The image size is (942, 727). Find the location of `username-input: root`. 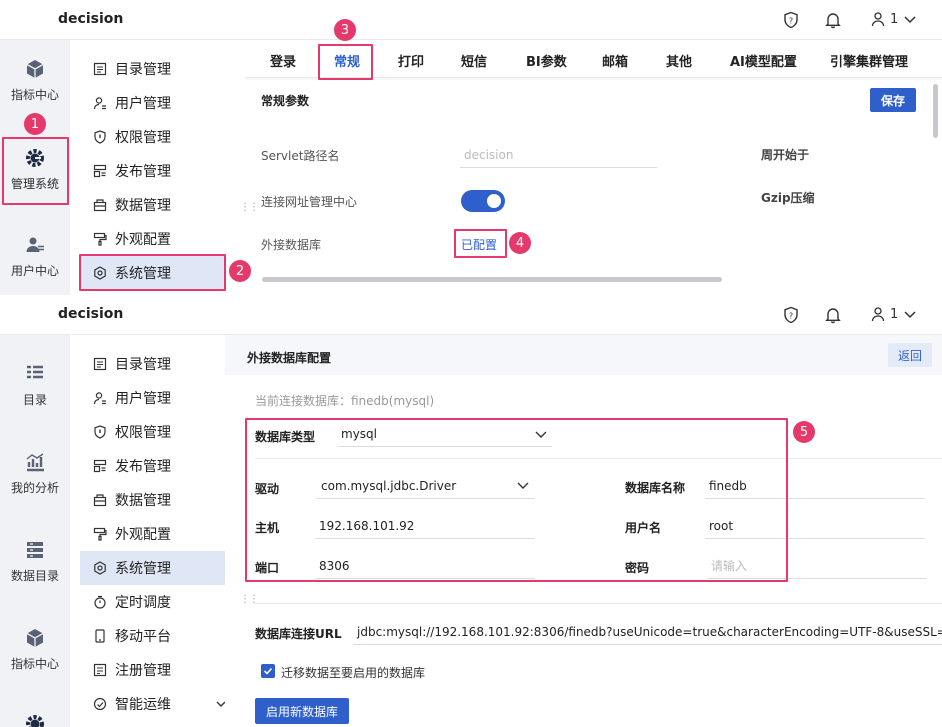

username-input: root is located at coordinates (815, 526).